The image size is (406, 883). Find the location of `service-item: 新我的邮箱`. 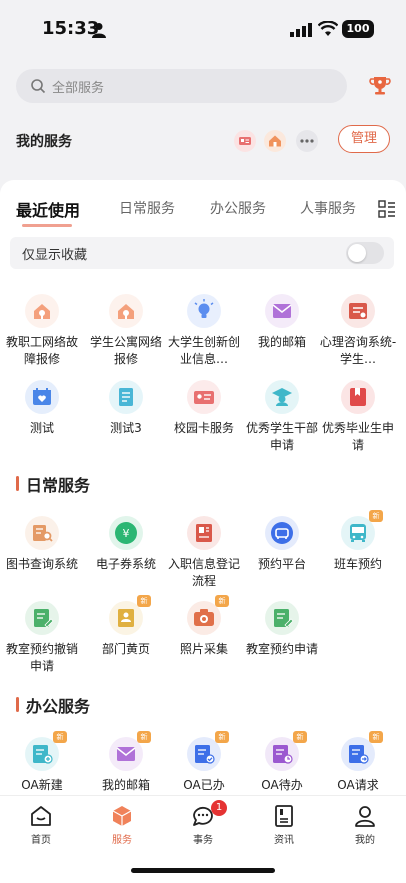

service-item: 新我的邮箱 is located at coordinates (126, 763).